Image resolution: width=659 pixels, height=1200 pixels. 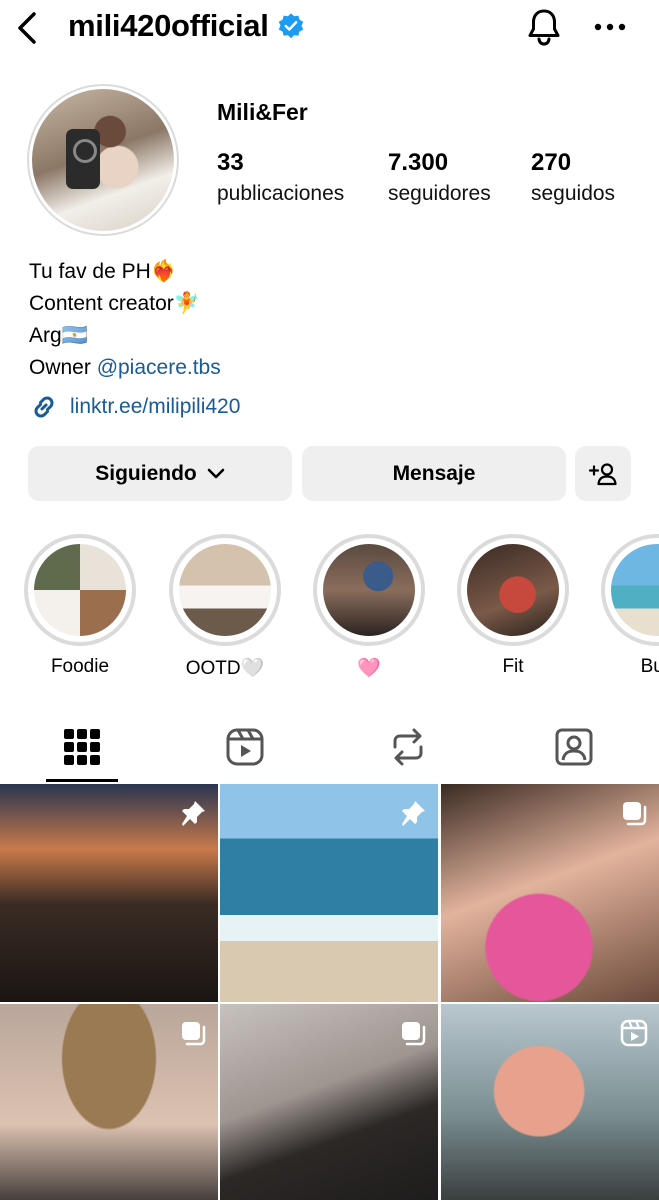 I want to click on verified-badge-icon, so click(x=290, y=26).